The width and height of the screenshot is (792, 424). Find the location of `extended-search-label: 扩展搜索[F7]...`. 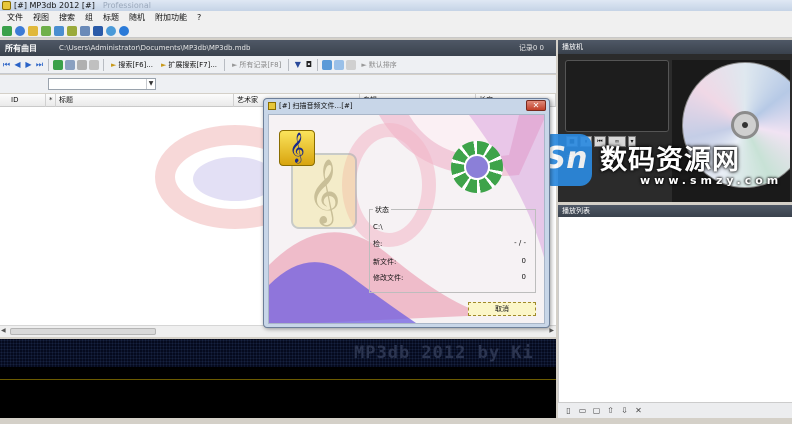

extended-search-label: 扩展搜索[F7]... is located at coordinates (193, 64).